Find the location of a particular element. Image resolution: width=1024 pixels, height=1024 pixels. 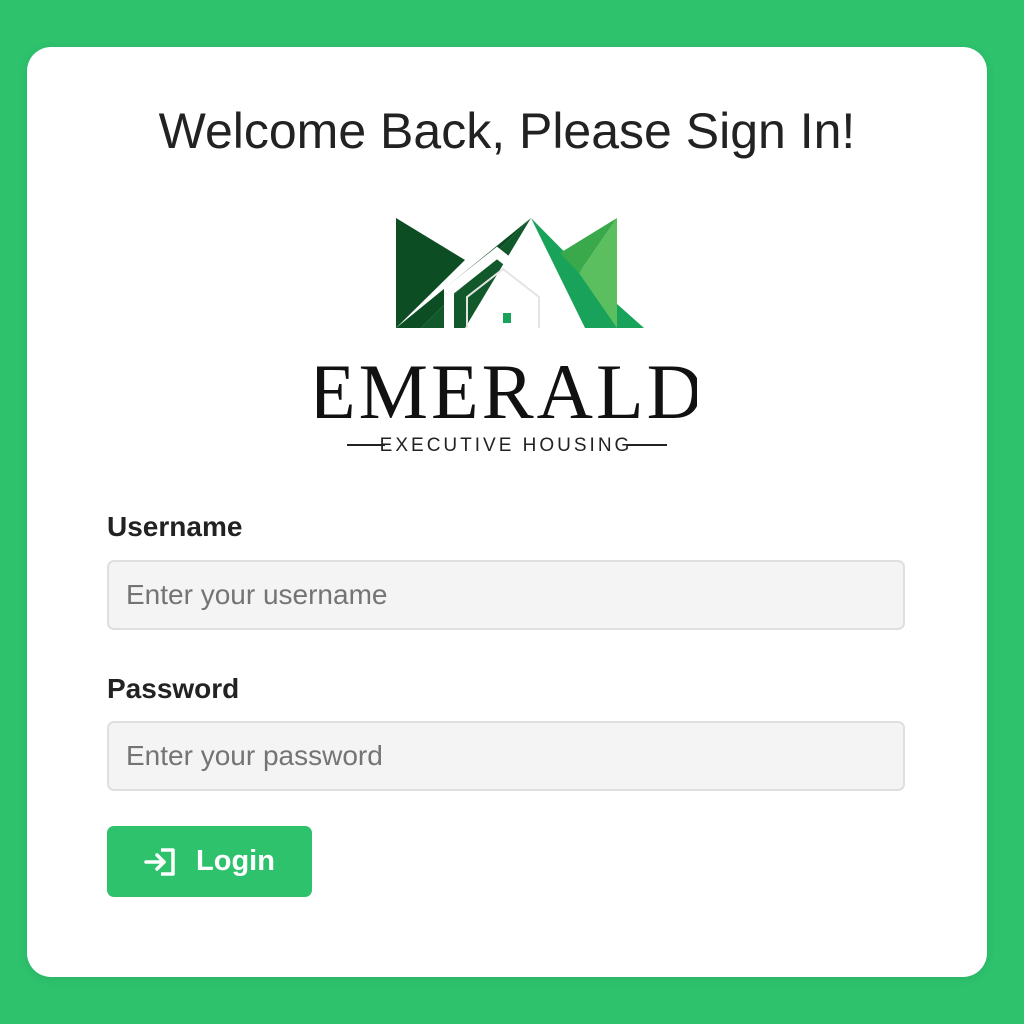

page-title: Welcome Back, Please Sign In! is located at coordinates (507, 131).